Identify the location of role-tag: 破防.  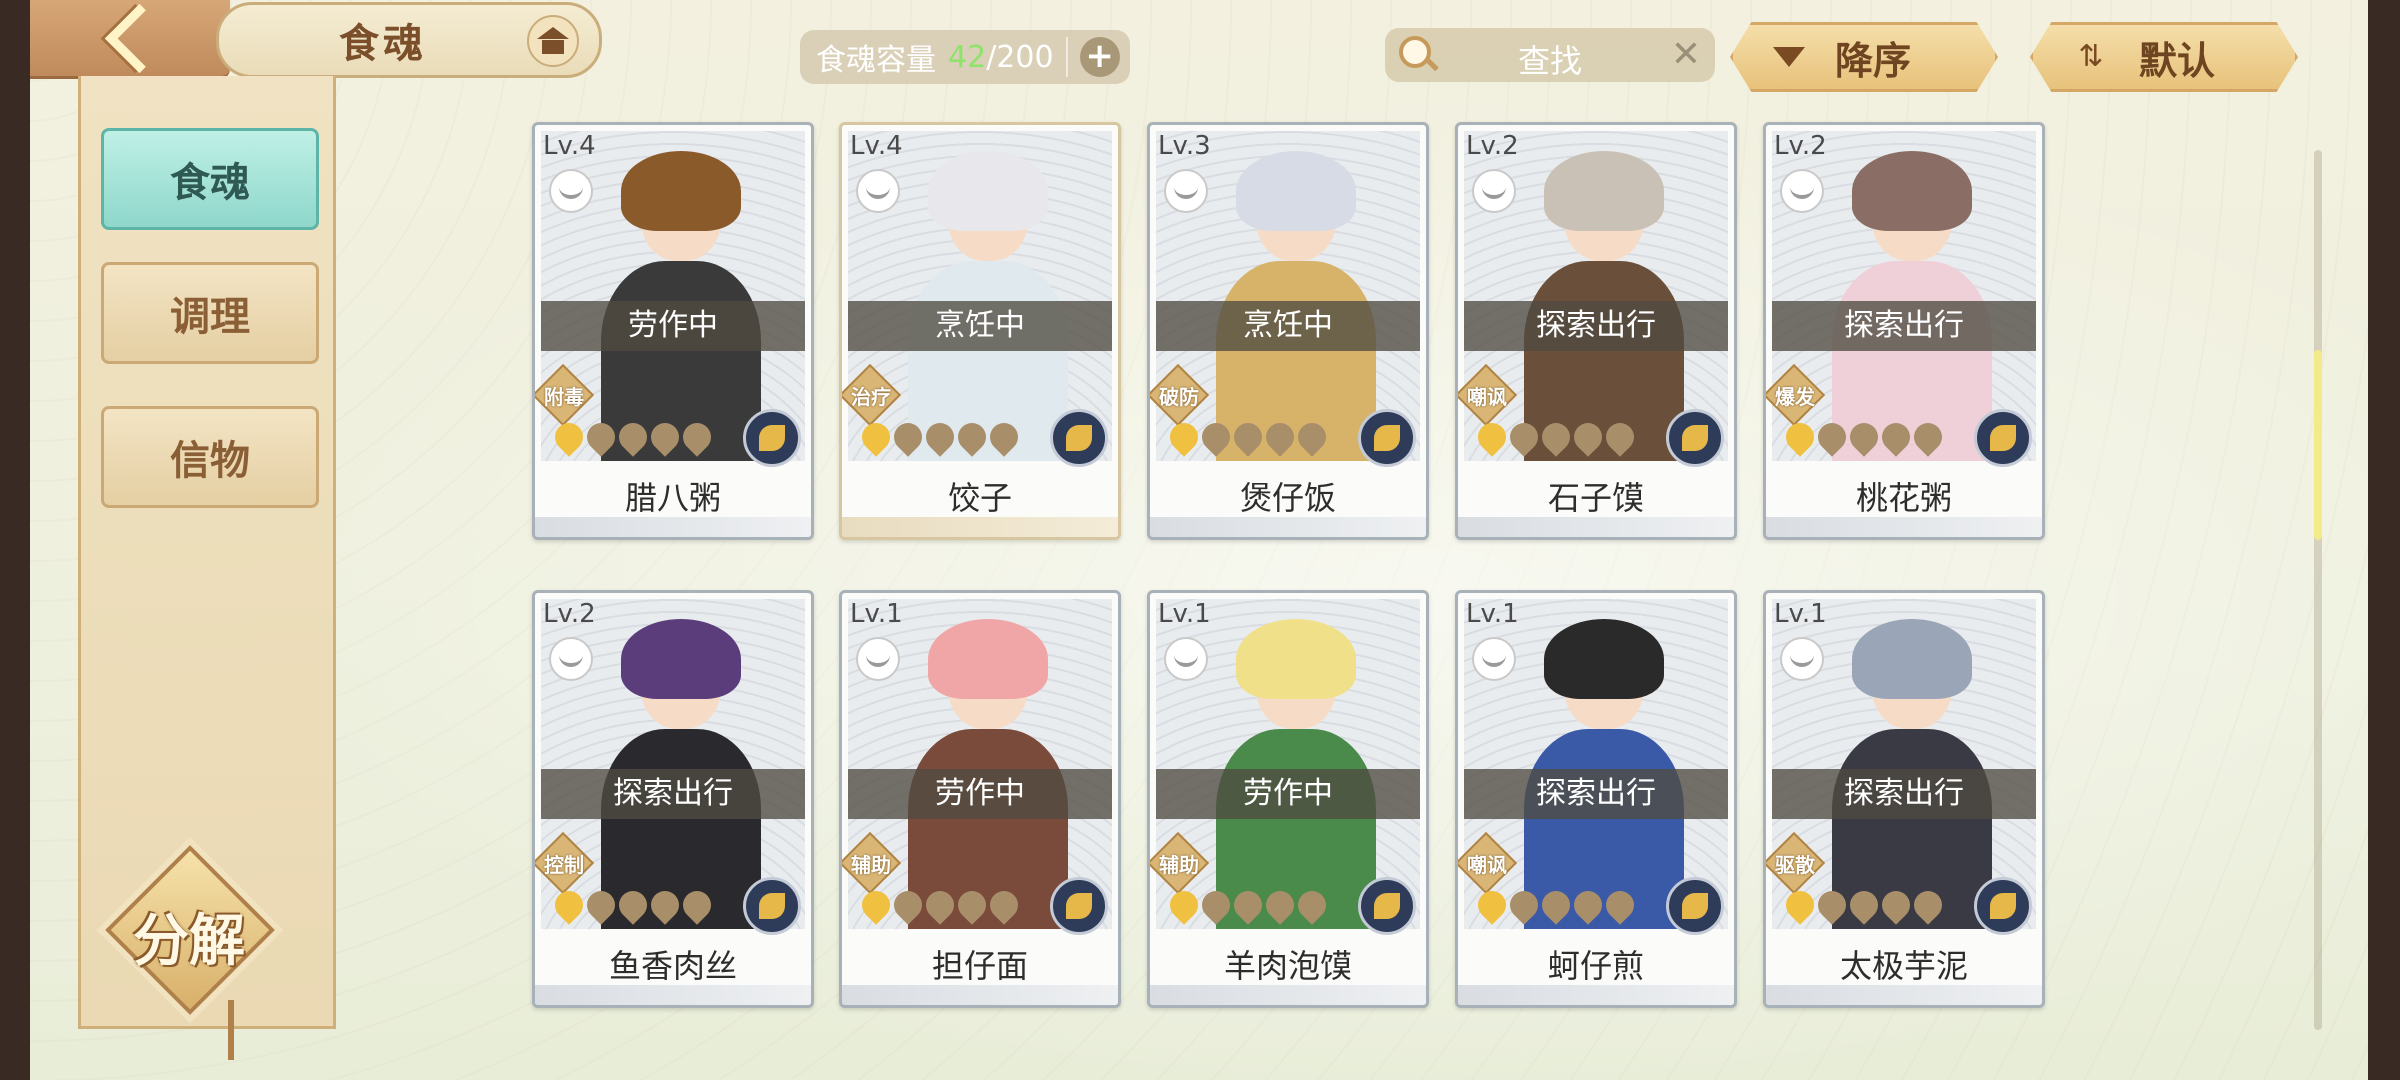
(1180, 395).